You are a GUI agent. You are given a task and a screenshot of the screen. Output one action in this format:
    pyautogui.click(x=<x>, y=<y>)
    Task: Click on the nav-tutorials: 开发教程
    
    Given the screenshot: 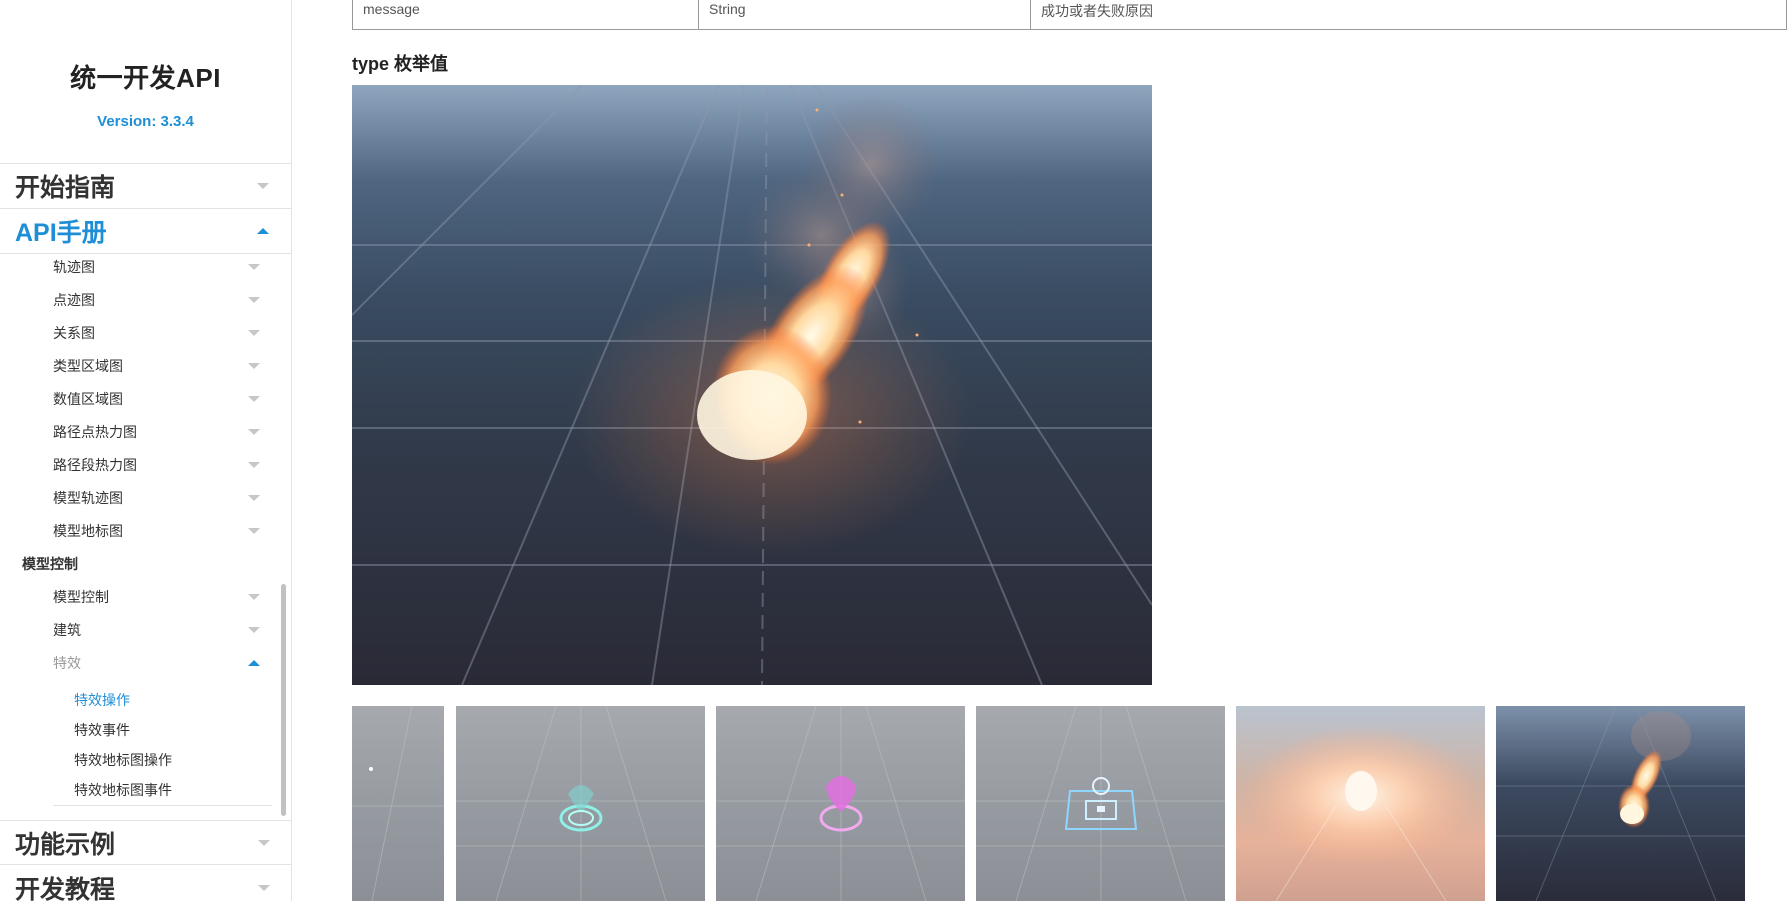 What is the action you would take?
    pyautogui.click(x=145, y=883)
    